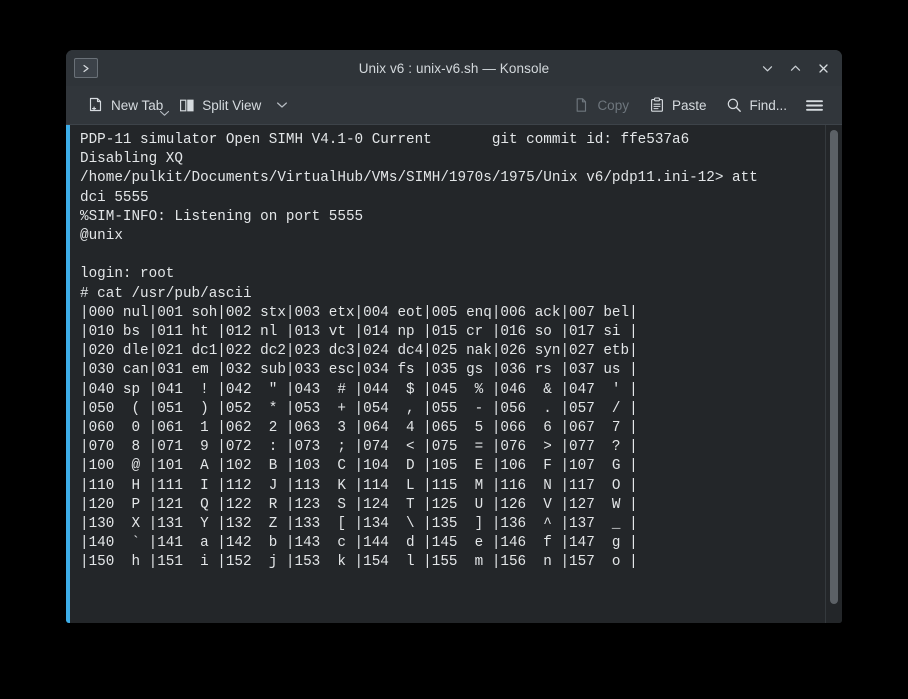 This screenshot has width=908, height=699. Describe the element at coordinates (187, 105) in the screenshot. I see `split-view-icon` at that location.